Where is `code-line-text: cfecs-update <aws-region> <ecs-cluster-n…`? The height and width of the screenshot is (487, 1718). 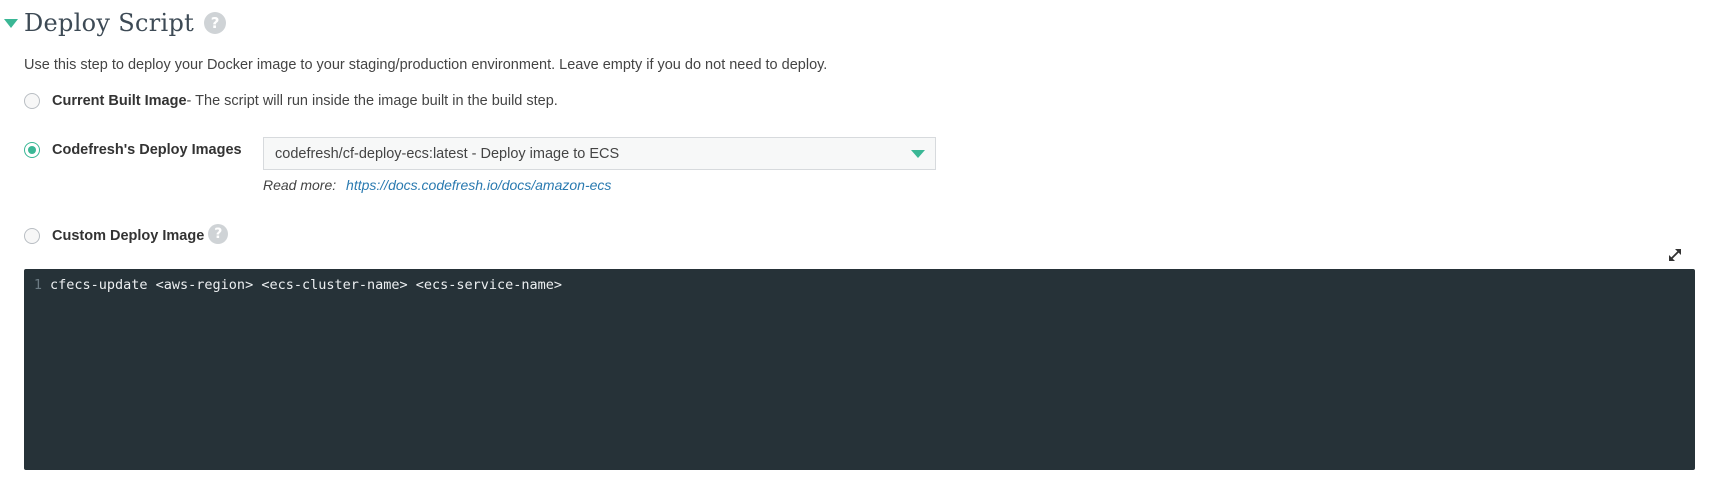
code-line-text: cfecs-update <aws-region> <ecs-cluster-n… is located at coordinates (306, 285).